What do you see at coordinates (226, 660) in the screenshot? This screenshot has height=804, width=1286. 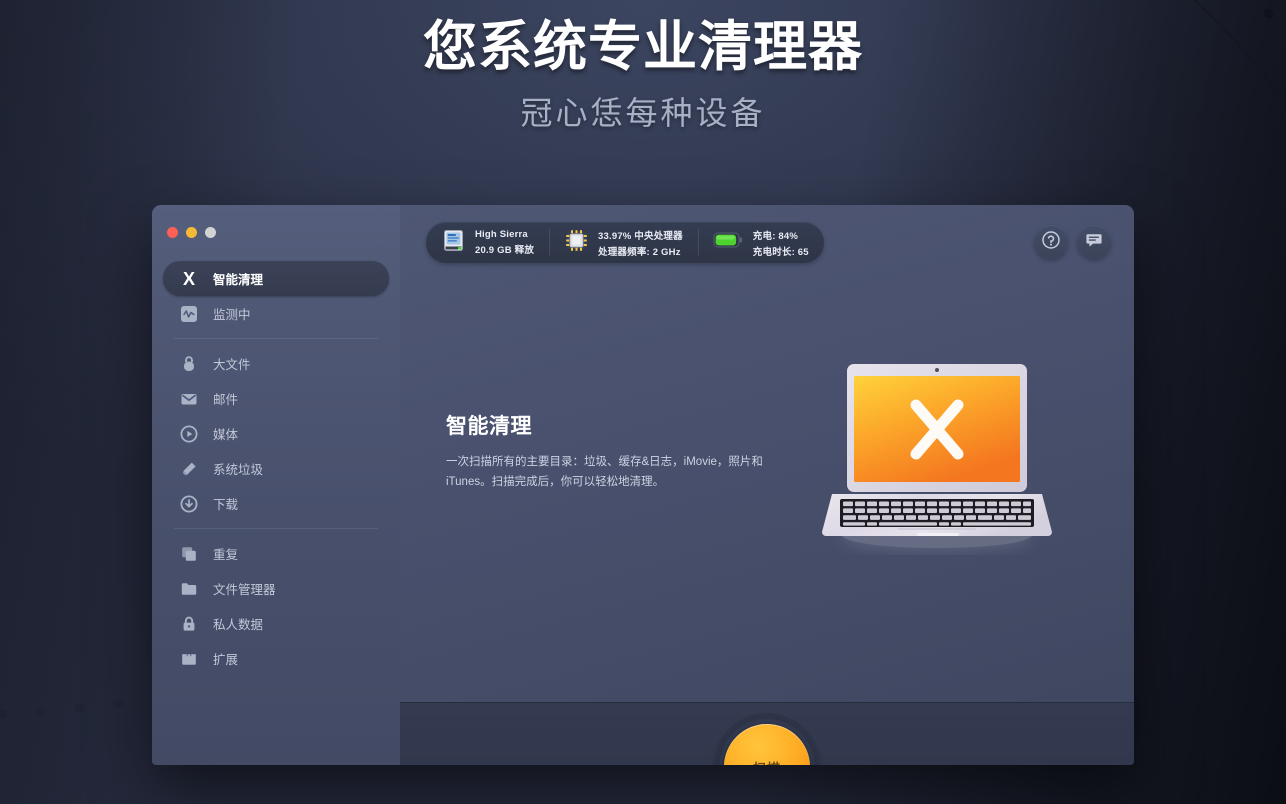 I see `sidebar-item-label: 扩展` at bounding box center [226, 660].